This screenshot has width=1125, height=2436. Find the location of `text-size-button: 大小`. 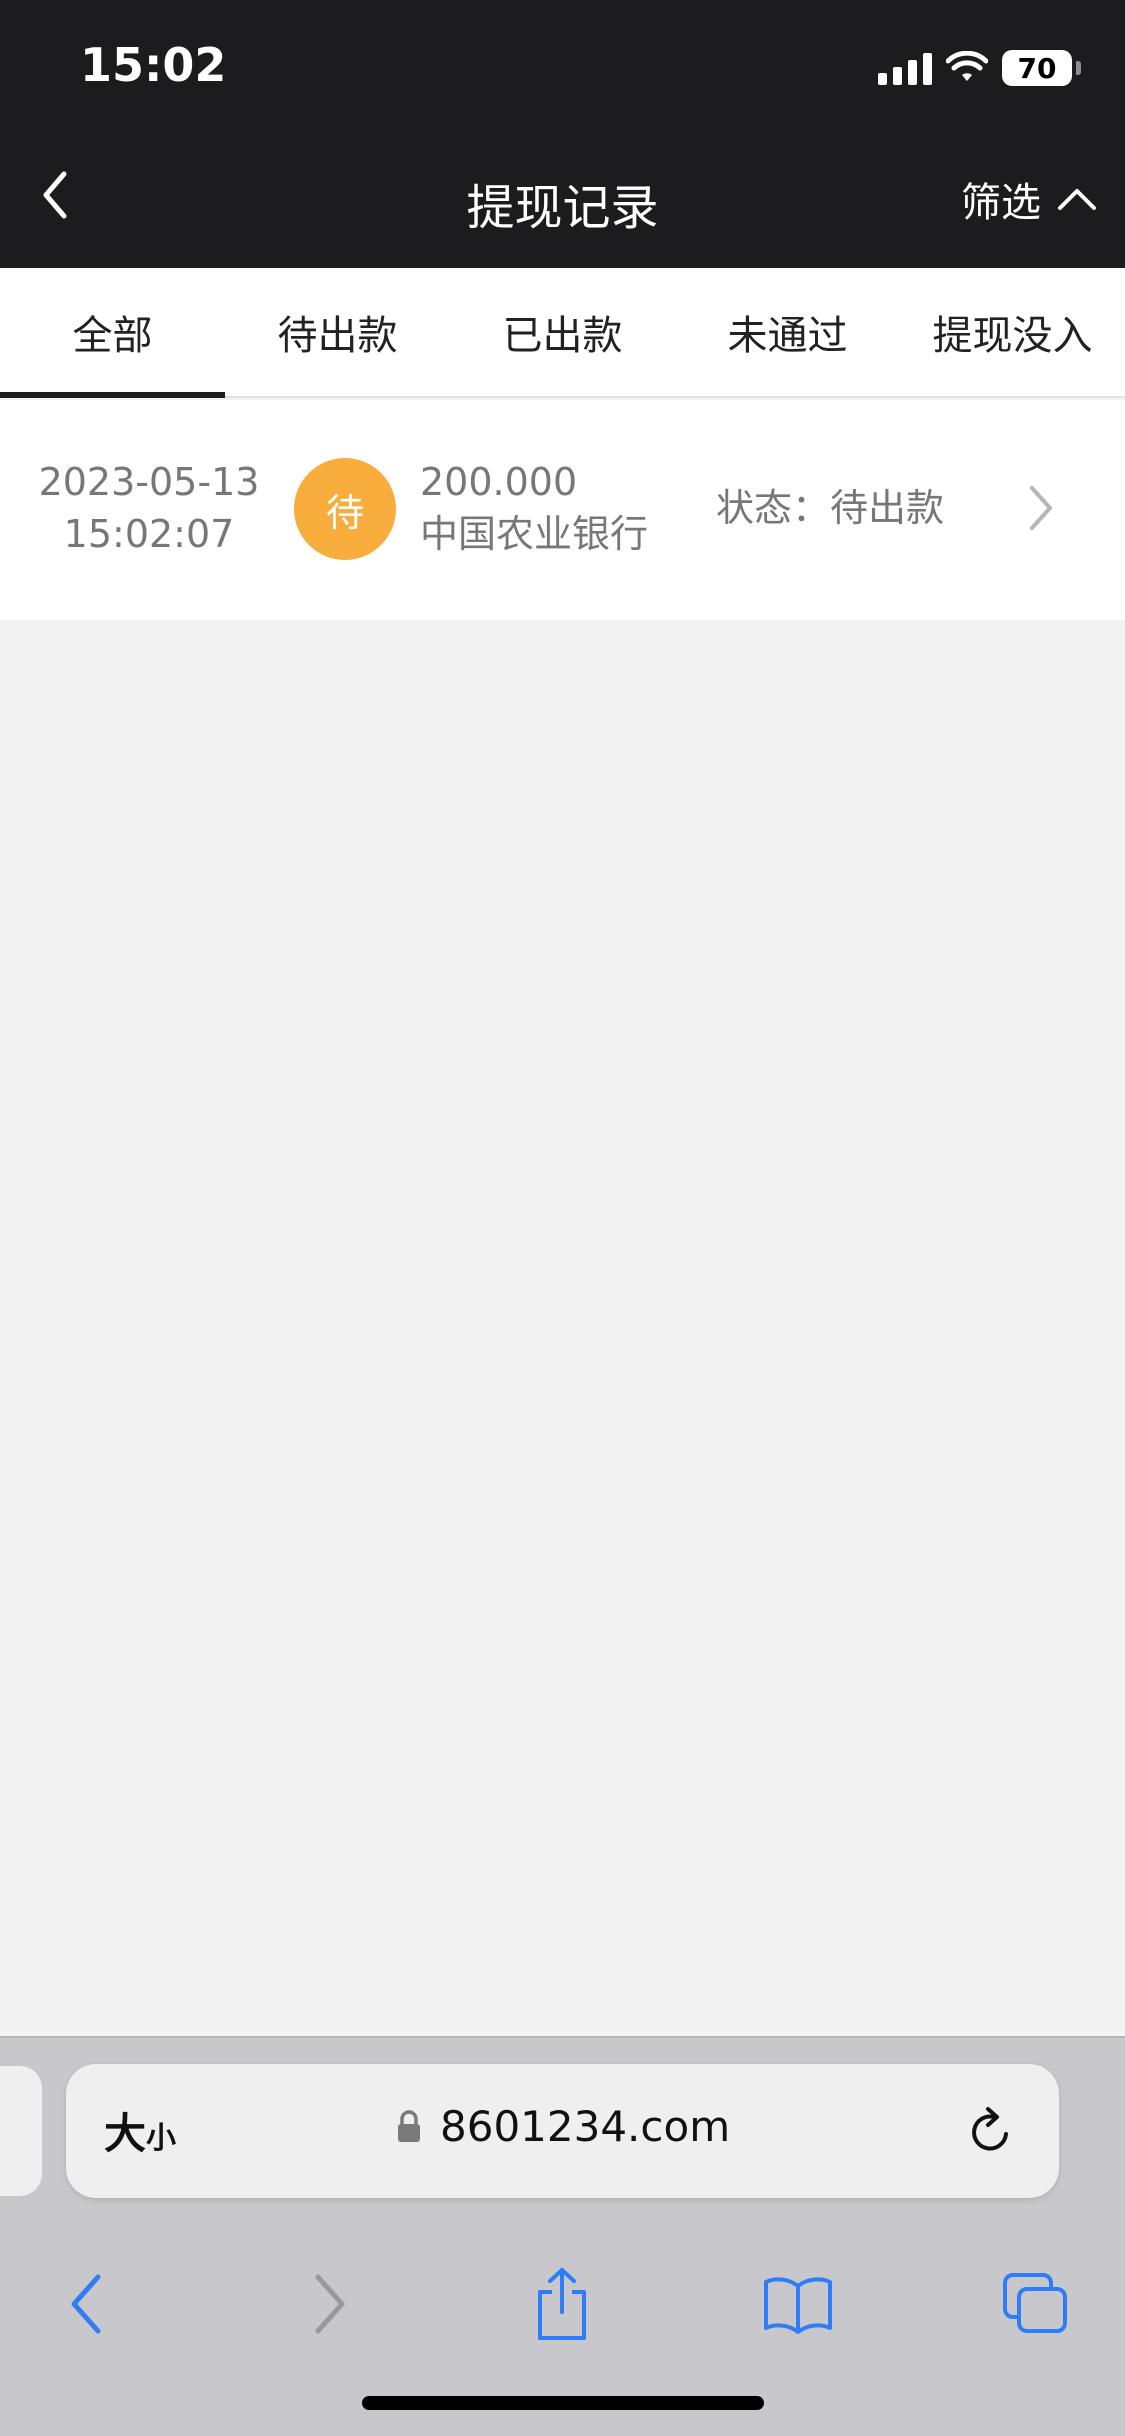

text-size-button: 大小 is located at coordinates (140, 2130).